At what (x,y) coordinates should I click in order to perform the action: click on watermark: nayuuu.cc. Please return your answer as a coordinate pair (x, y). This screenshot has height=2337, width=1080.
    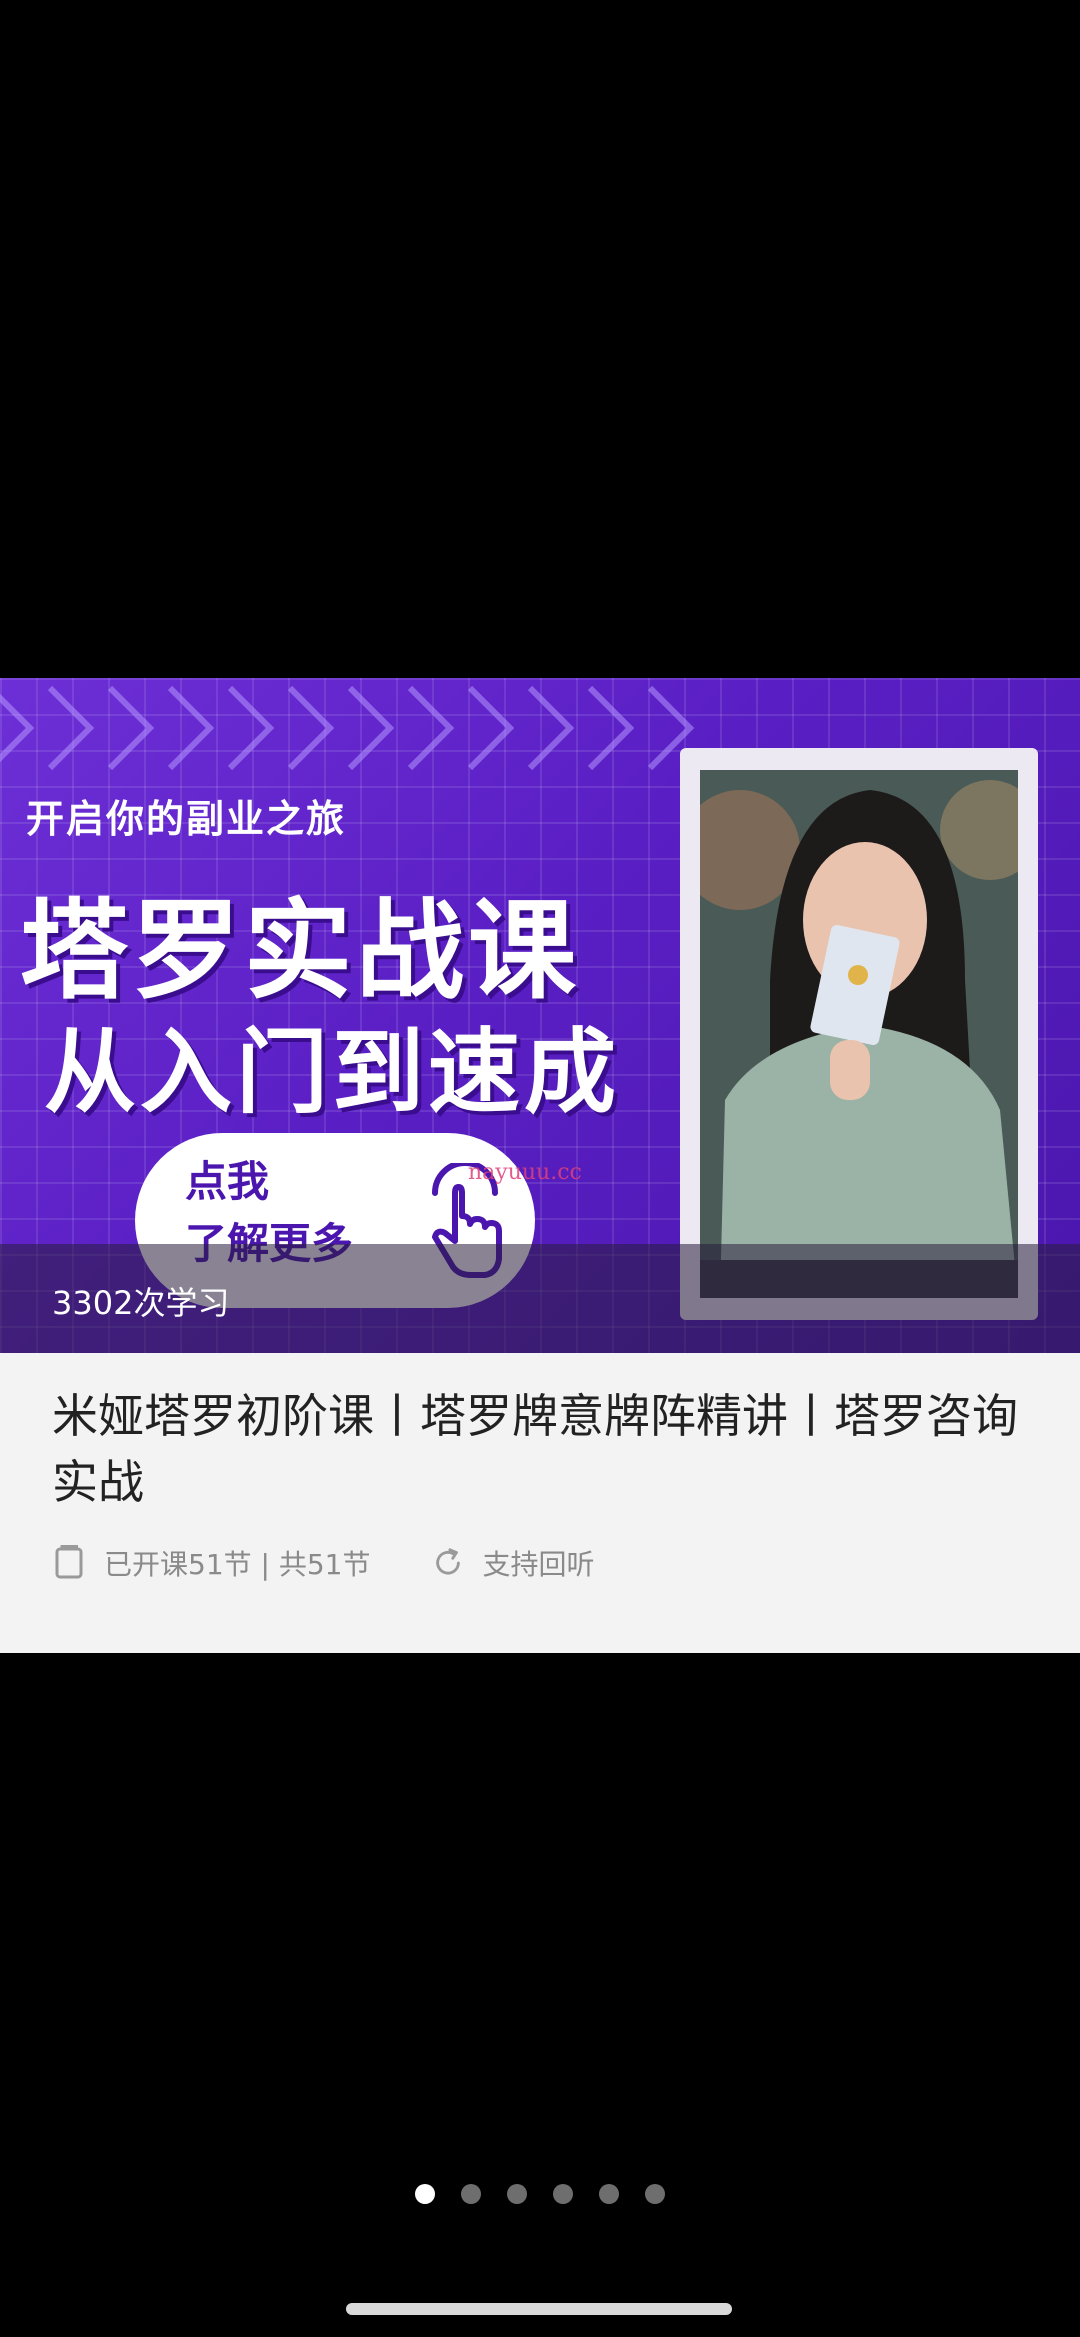
    Looking at the image, I should click on (525, 1172).